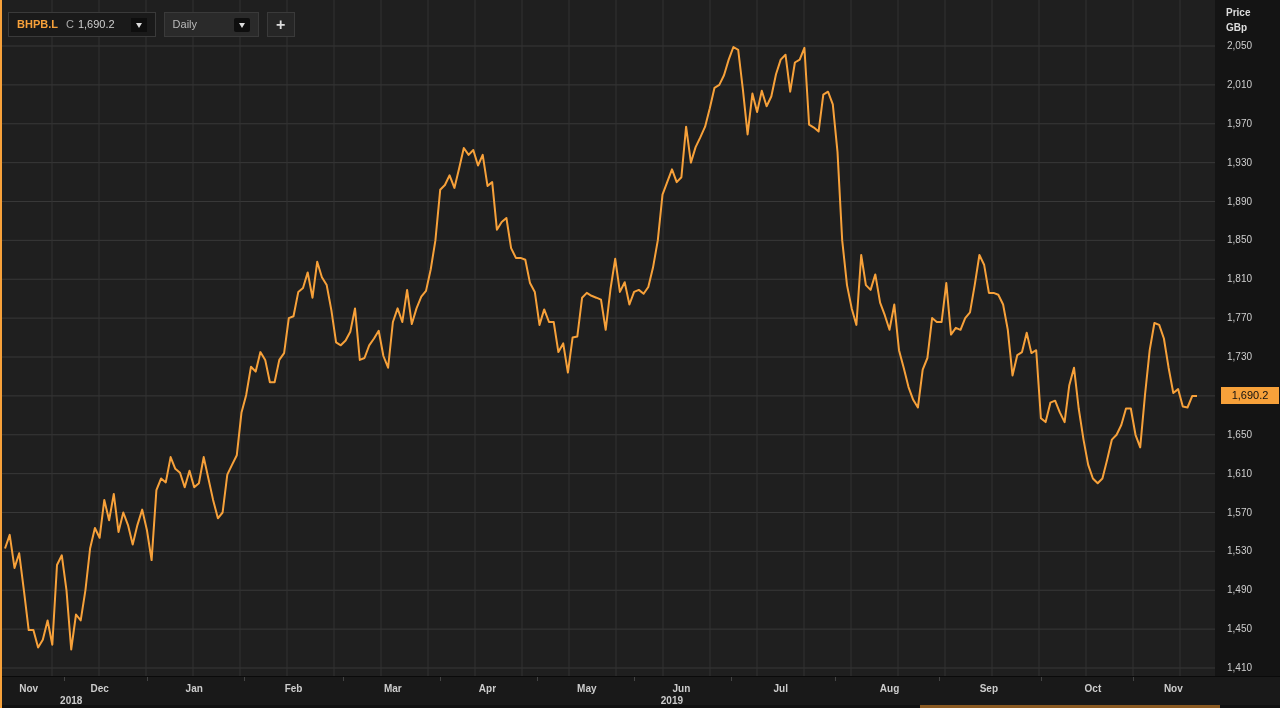 The image size is (1280, 708). Describe the element at coordinates (487, 689) in the screenshot. I see `month-label: Apr` at that location.